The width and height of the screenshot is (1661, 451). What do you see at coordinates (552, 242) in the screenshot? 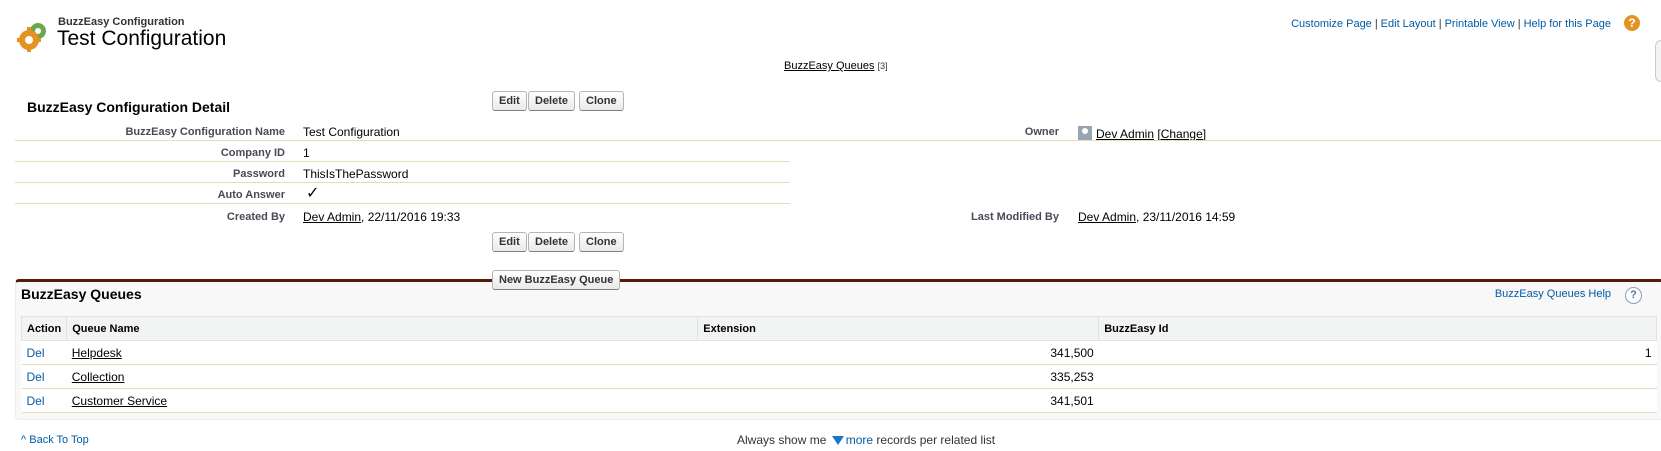
I see `delete-button-bottom: Delete` at bounding box center [552, 242].